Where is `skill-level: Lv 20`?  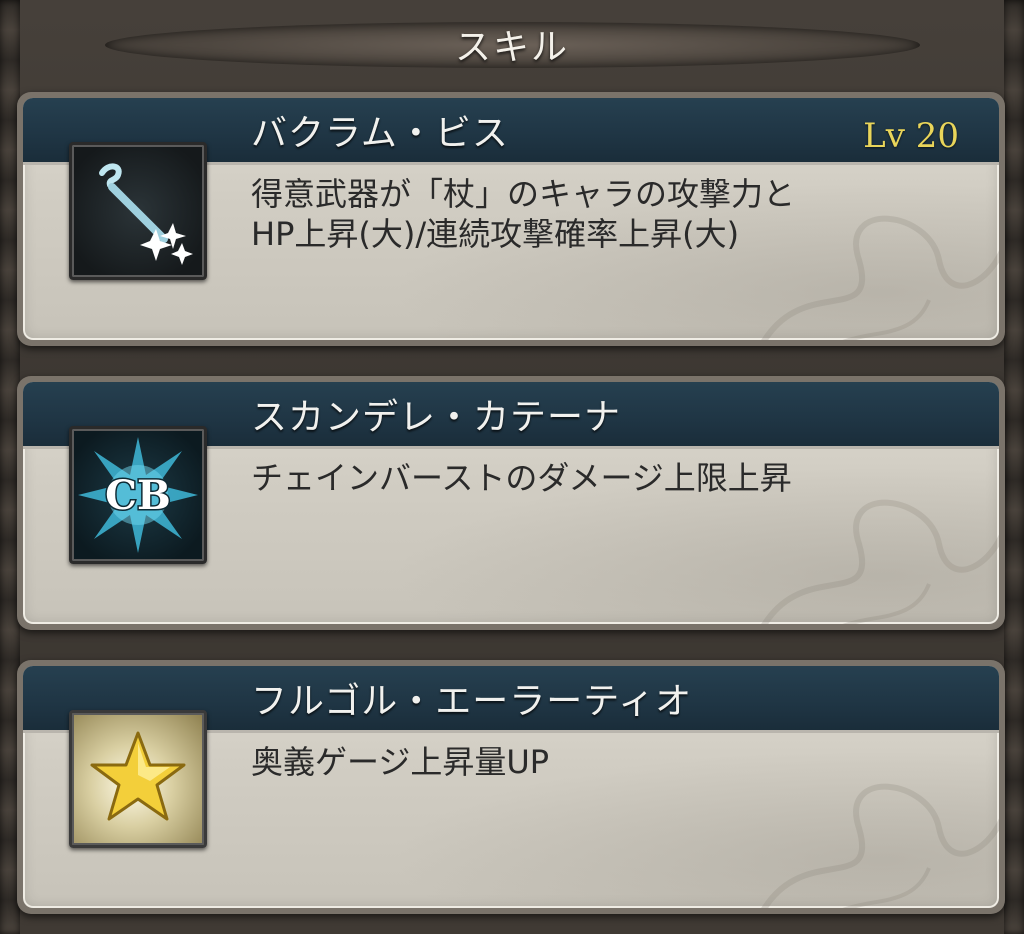
skill-level: Lv 20 is located at coordinates (911, 136).